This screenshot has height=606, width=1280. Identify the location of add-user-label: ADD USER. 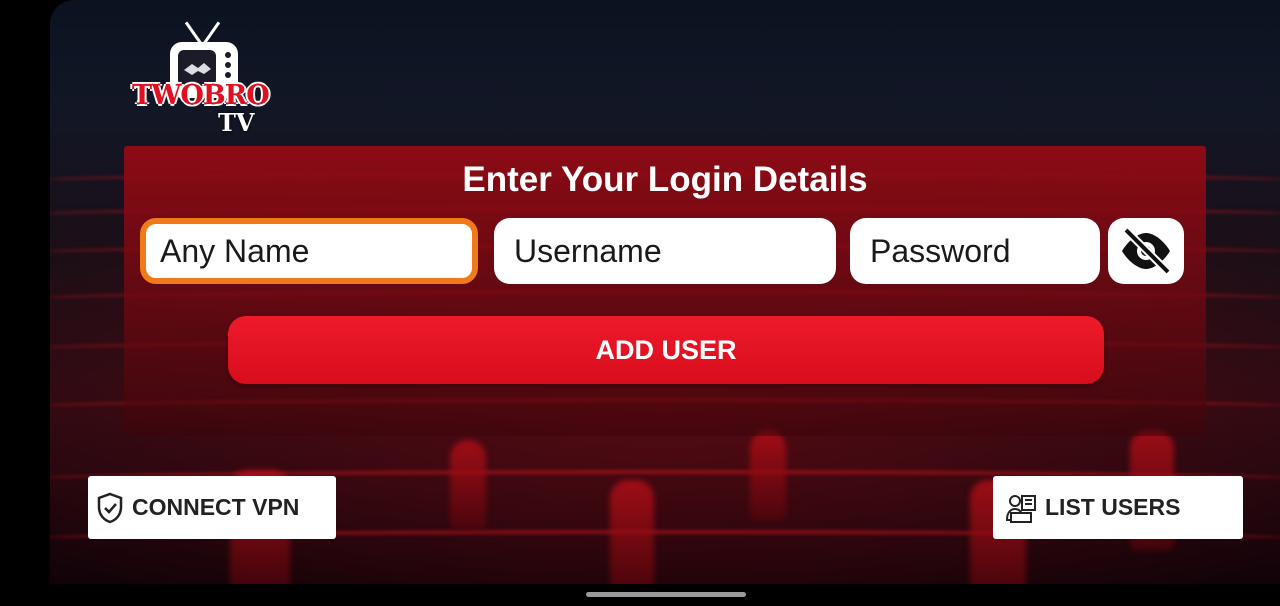
(666, 349).